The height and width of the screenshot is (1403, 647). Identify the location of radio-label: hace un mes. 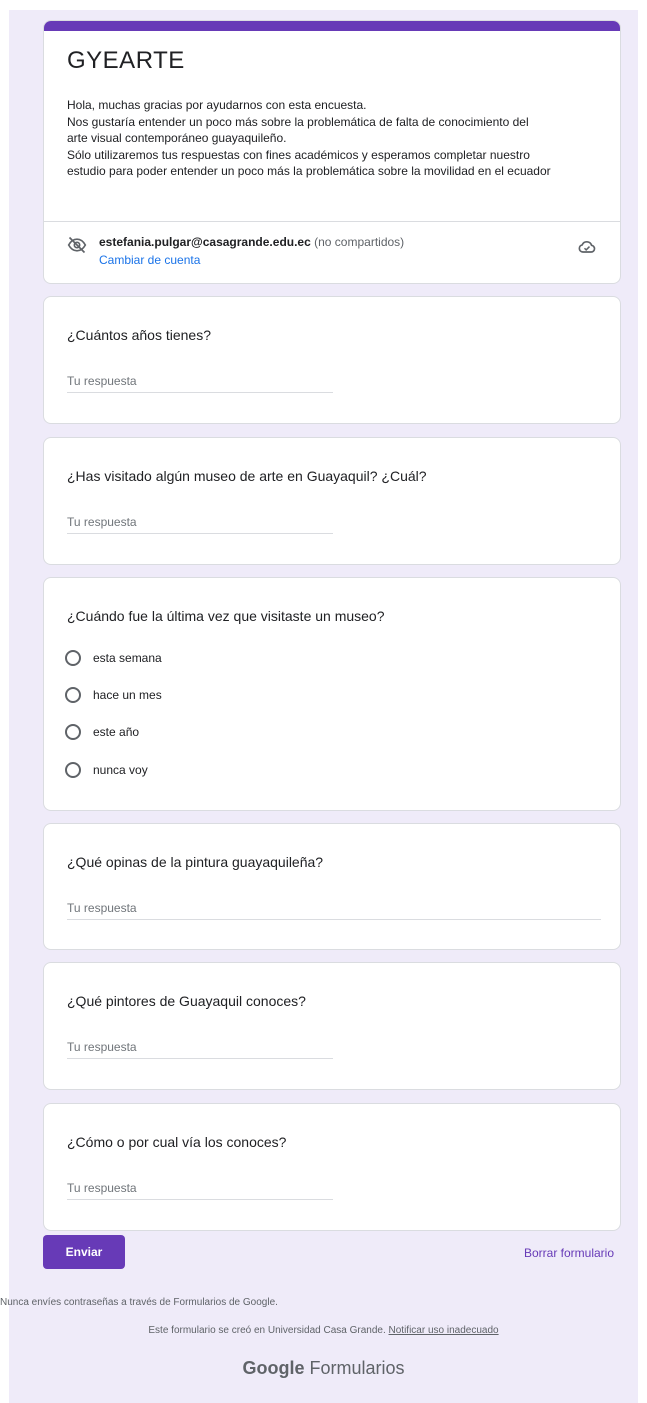
(127, 695).